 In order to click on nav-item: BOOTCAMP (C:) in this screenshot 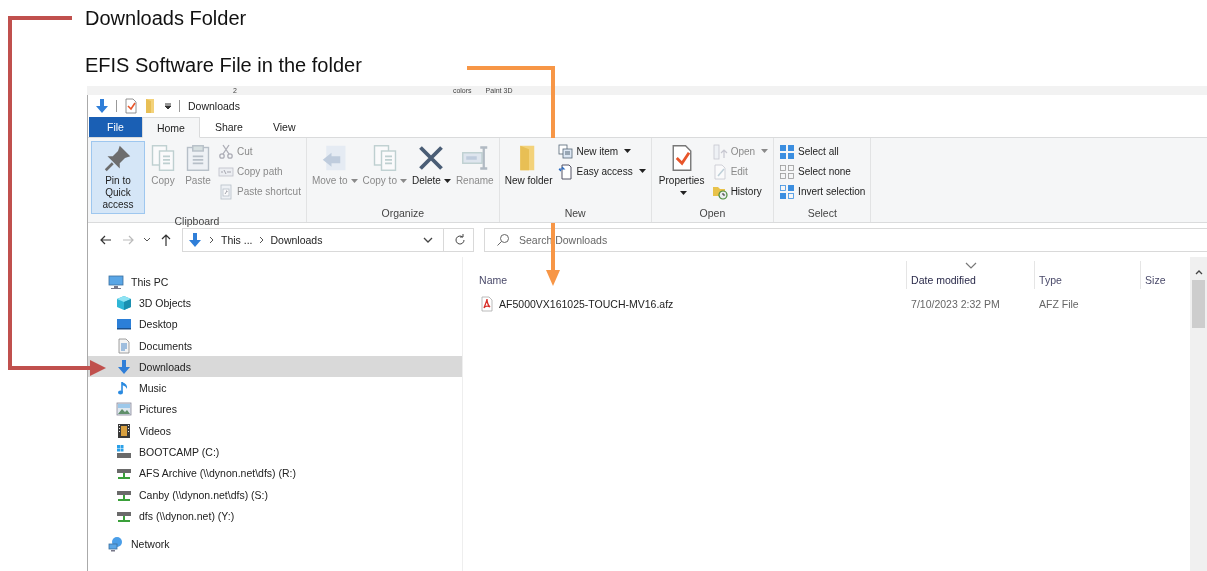, I will do `click(275, 452)`.